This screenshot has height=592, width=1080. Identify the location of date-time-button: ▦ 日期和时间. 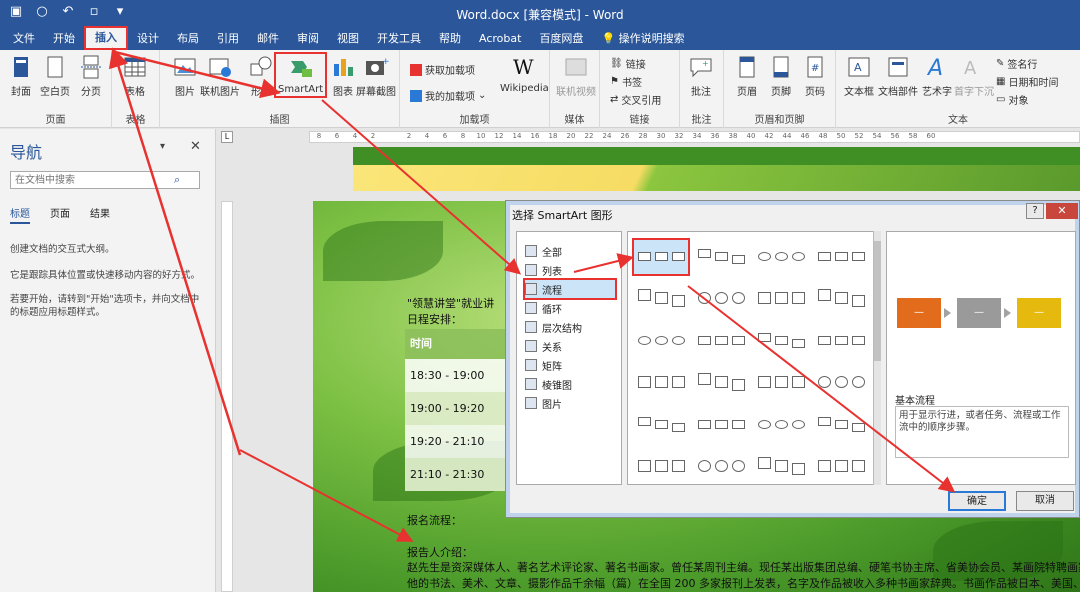
(1027, 81).